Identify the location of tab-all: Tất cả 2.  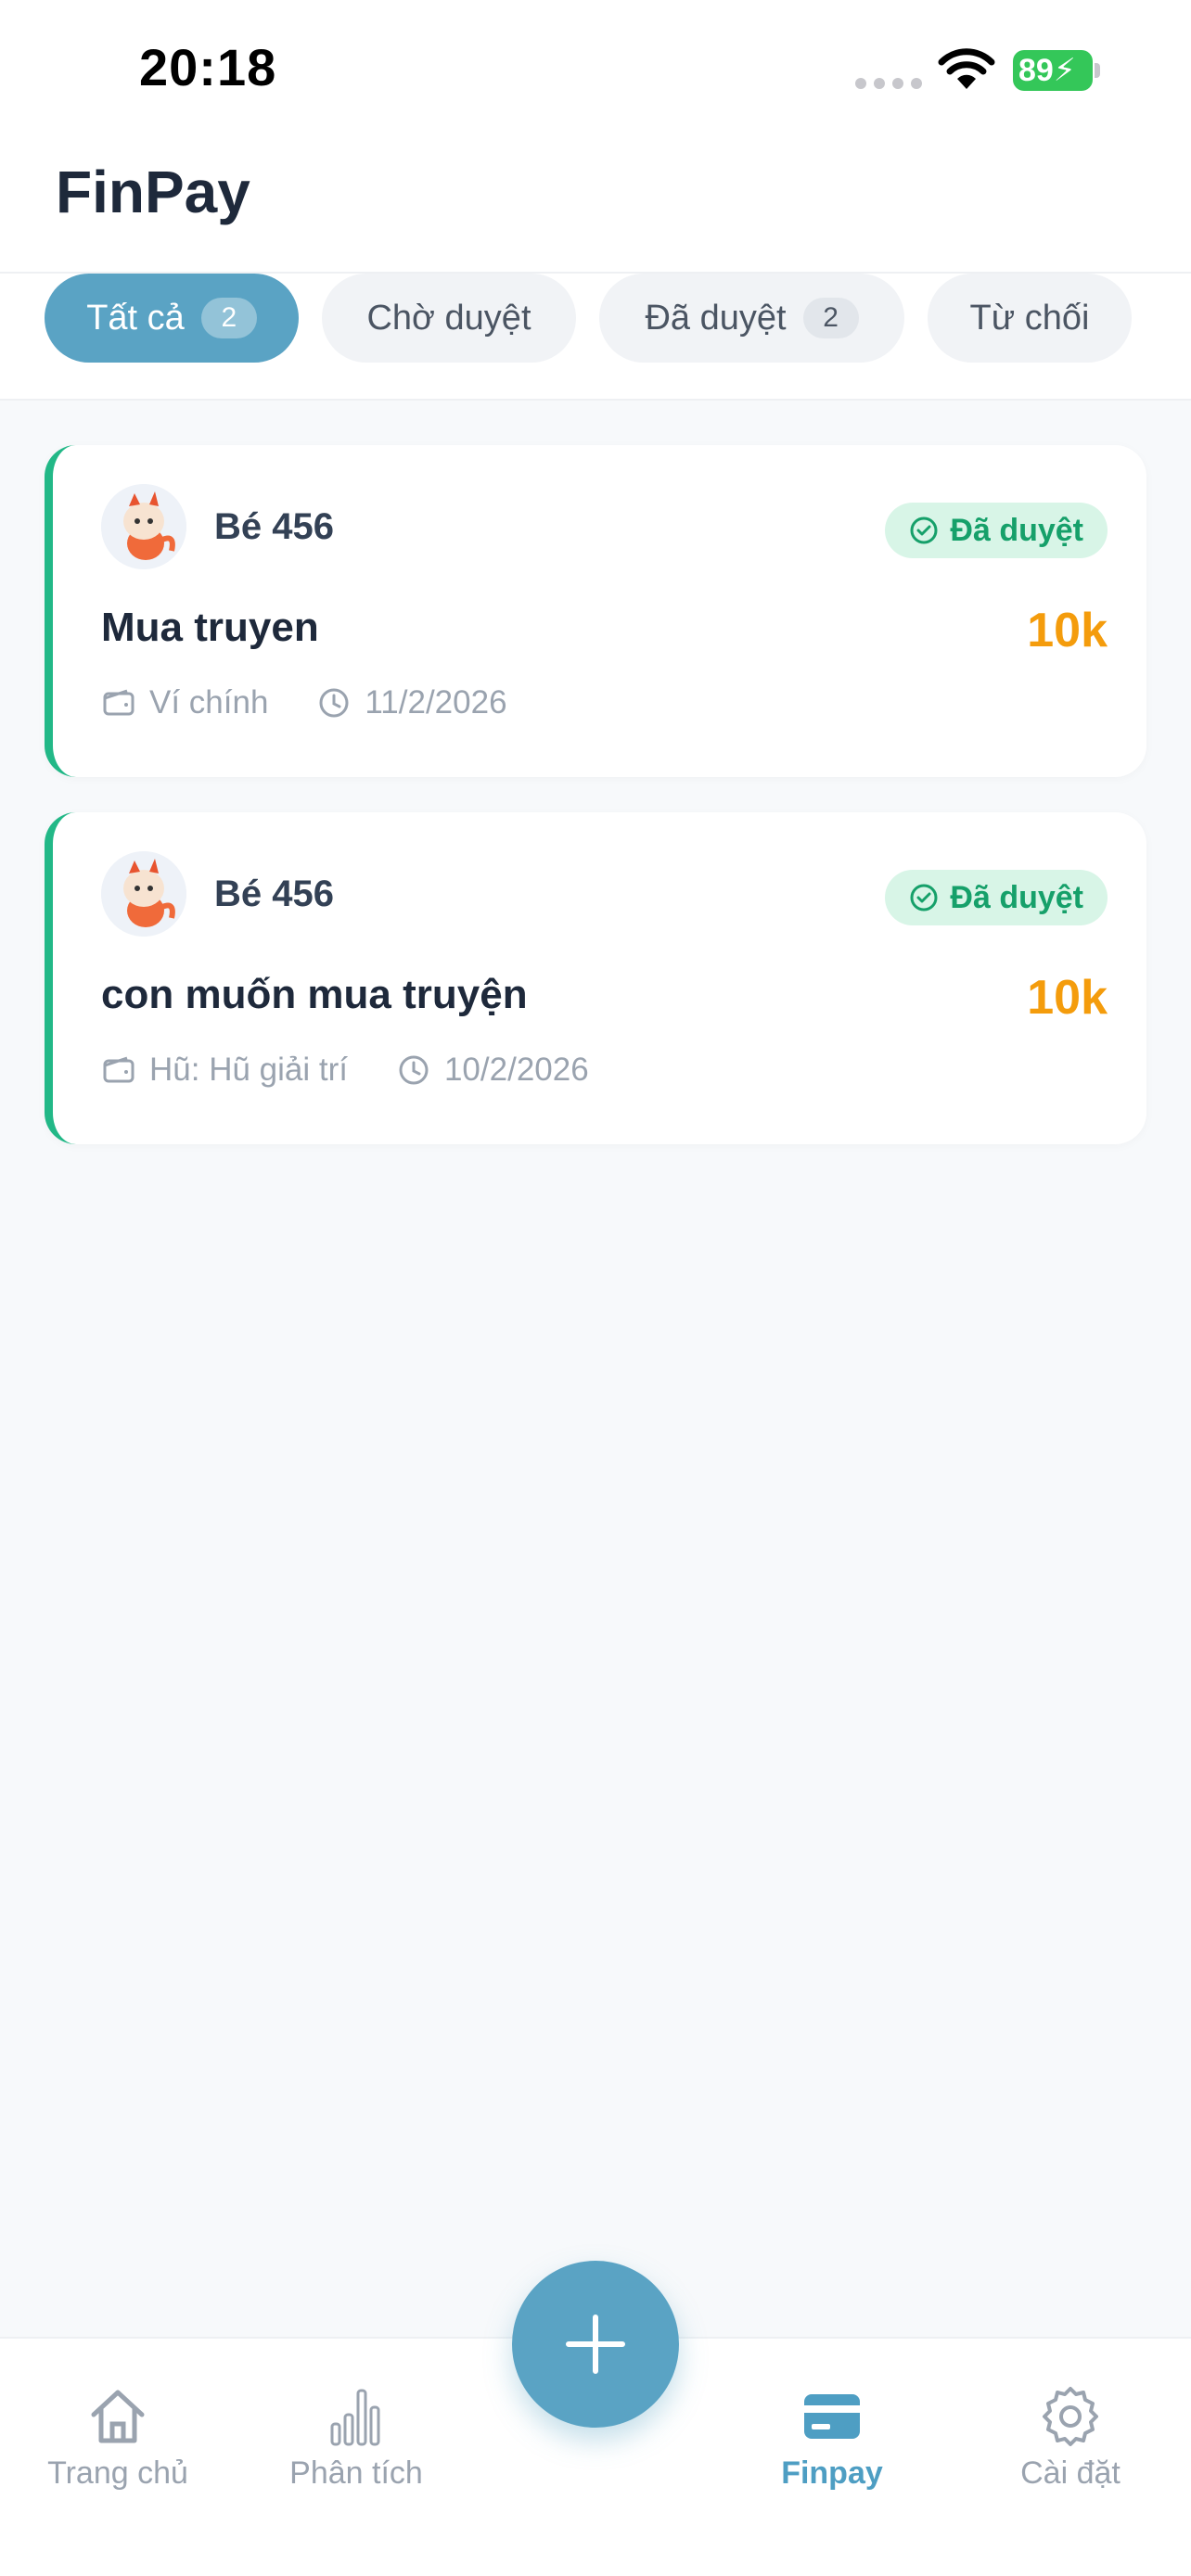
(172, 318).